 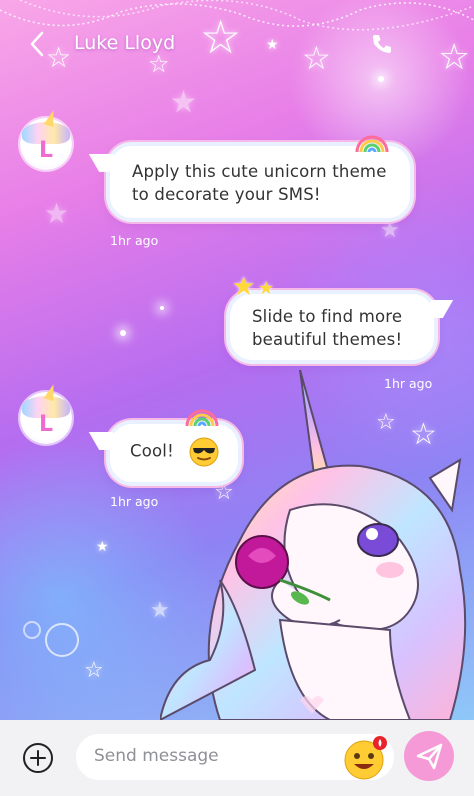 What do you see at coordinates (152, 451) in the screenshot?
I see `message-text: Cool!` at bounding box center [152, 451].